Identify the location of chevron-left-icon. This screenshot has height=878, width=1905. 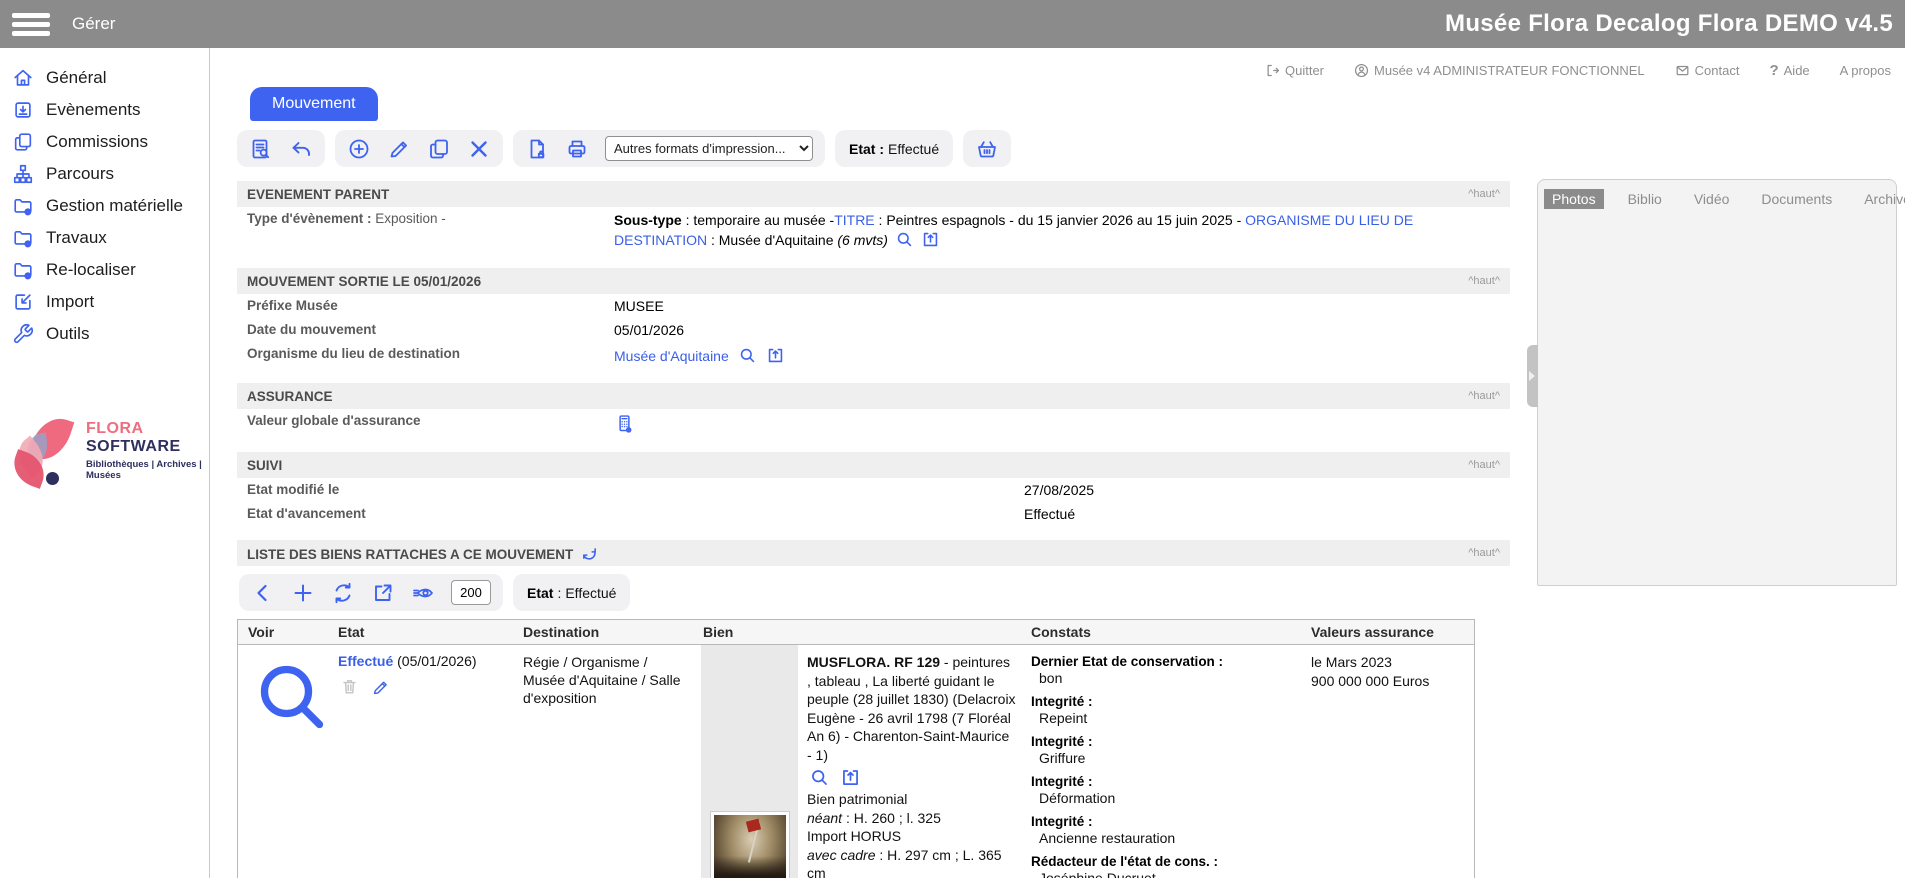
(263, 593).